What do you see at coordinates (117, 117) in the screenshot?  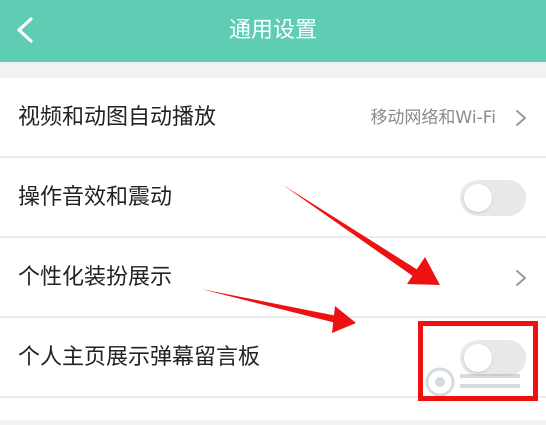 I see `setting-label: 视频和动图自动播放` at bounding box center [117, 117].